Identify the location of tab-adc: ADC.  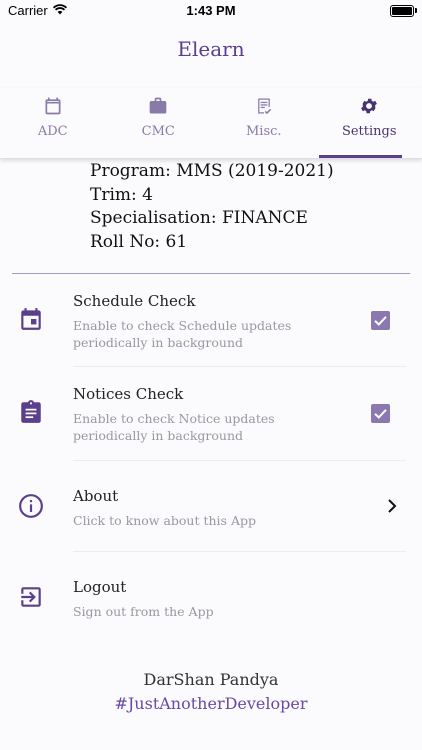
(53, 123).